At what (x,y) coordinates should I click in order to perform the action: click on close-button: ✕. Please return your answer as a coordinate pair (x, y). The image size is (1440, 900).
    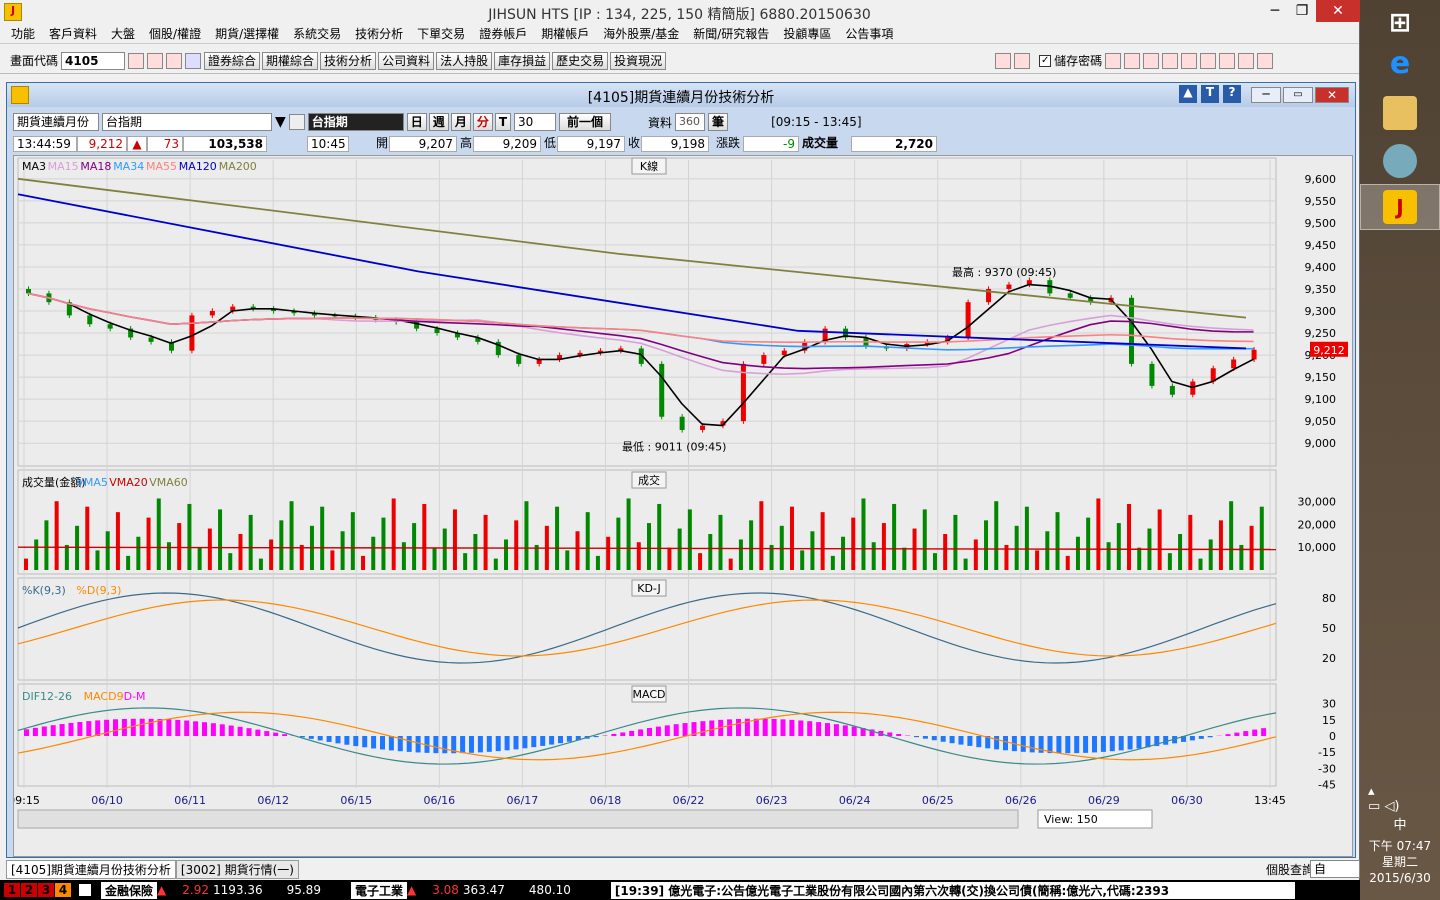
    Looking at the image, I should click on (1338, 11).